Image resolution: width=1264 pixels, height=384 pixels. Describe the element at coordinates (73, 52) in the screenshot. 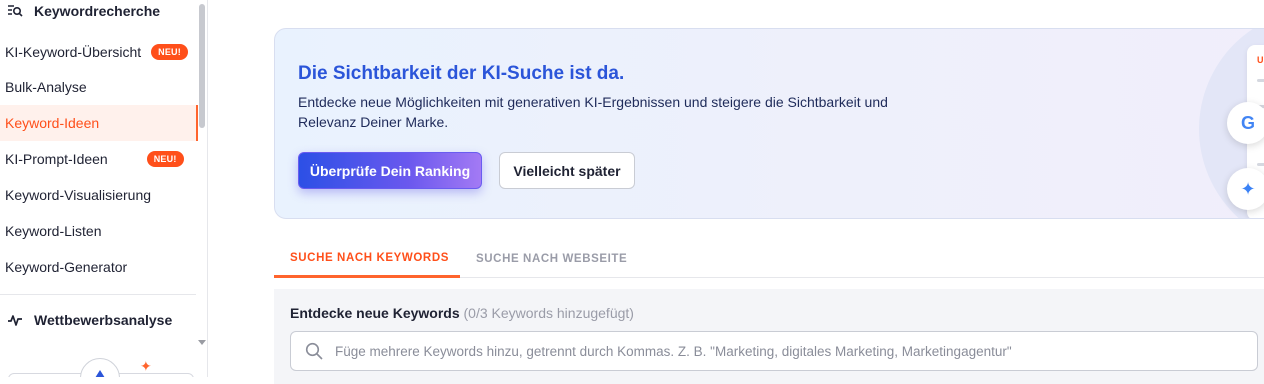

I see `sidebar-item-label: KI-Keyword-Übersicht` at that location.